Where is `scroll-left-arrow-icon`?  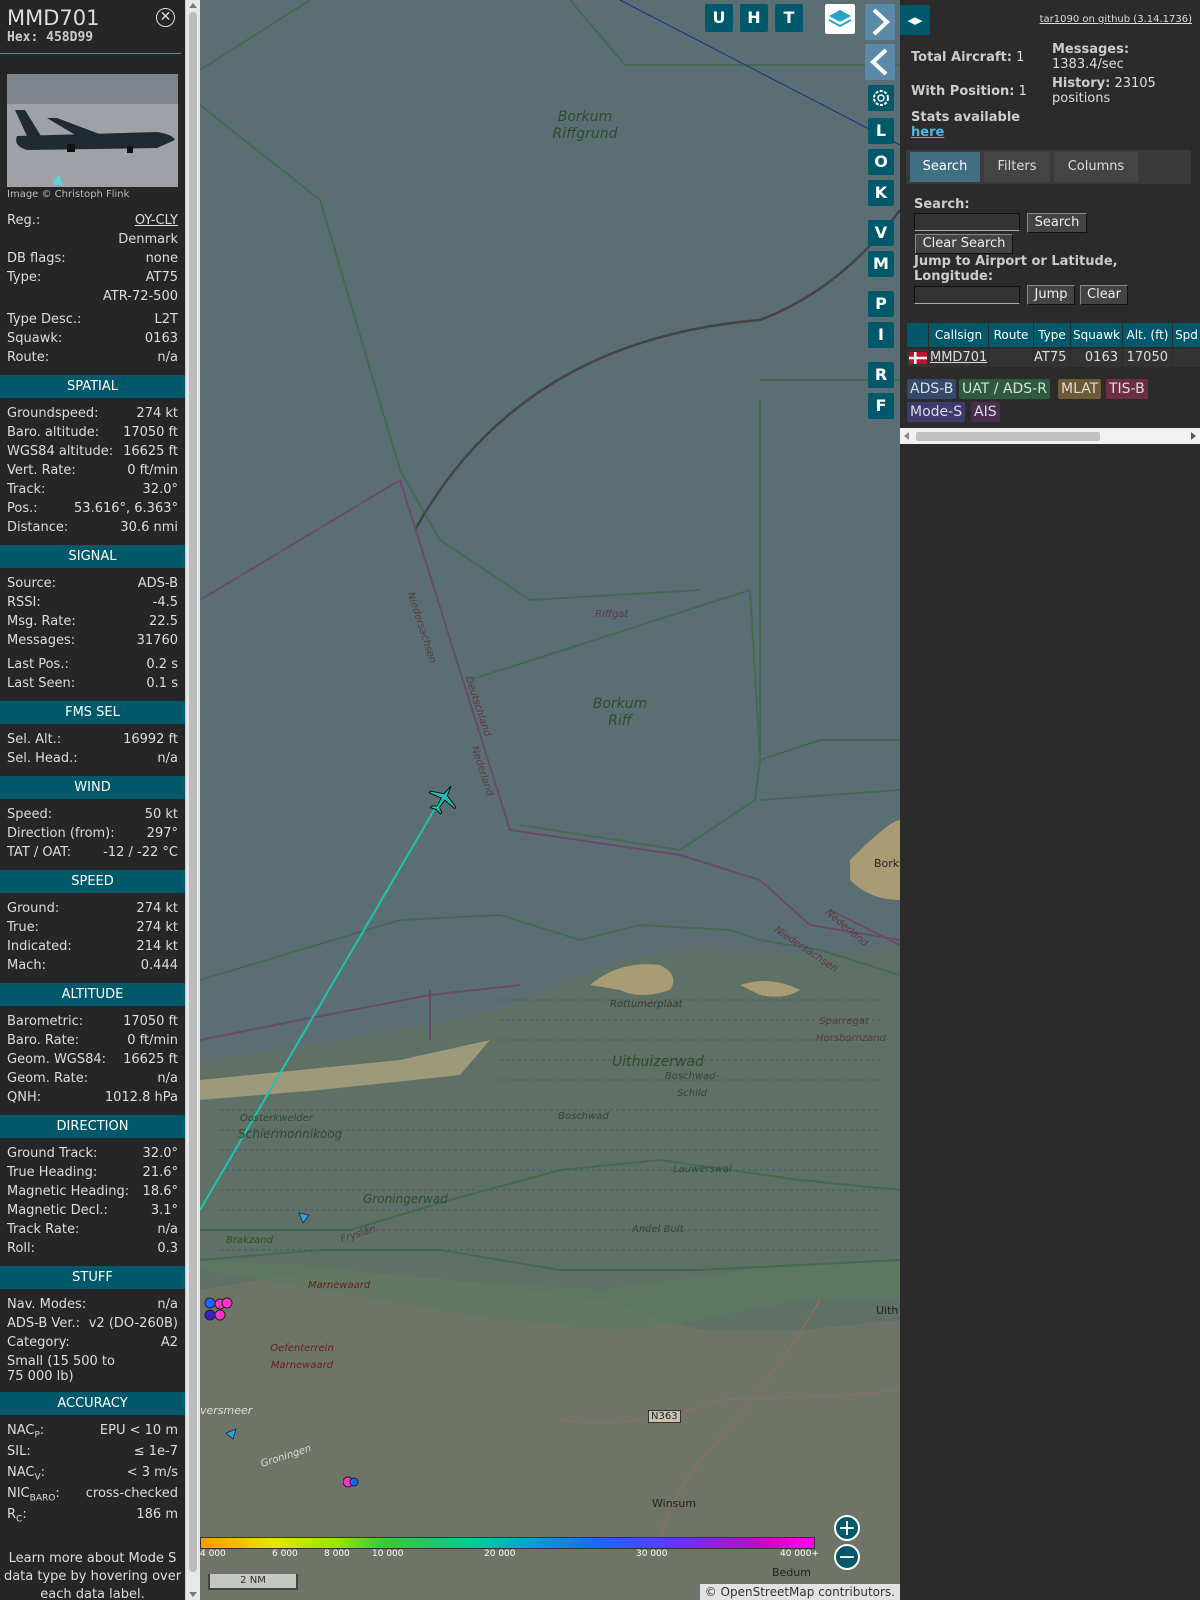
scroll-left-arrow-icon is located at coordinates (906, 436).